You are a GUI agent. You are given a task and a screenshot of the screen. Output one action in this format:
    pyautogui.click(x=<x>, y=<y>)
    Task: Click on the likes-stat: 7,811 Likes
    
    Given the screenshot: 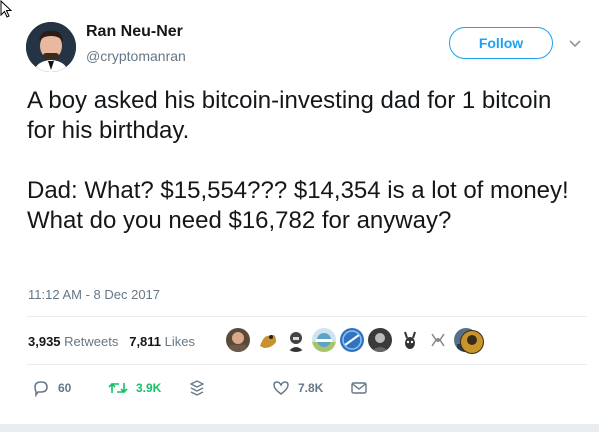 What is the action you would take?
    pyautogui.click(x=162, y=341)
    